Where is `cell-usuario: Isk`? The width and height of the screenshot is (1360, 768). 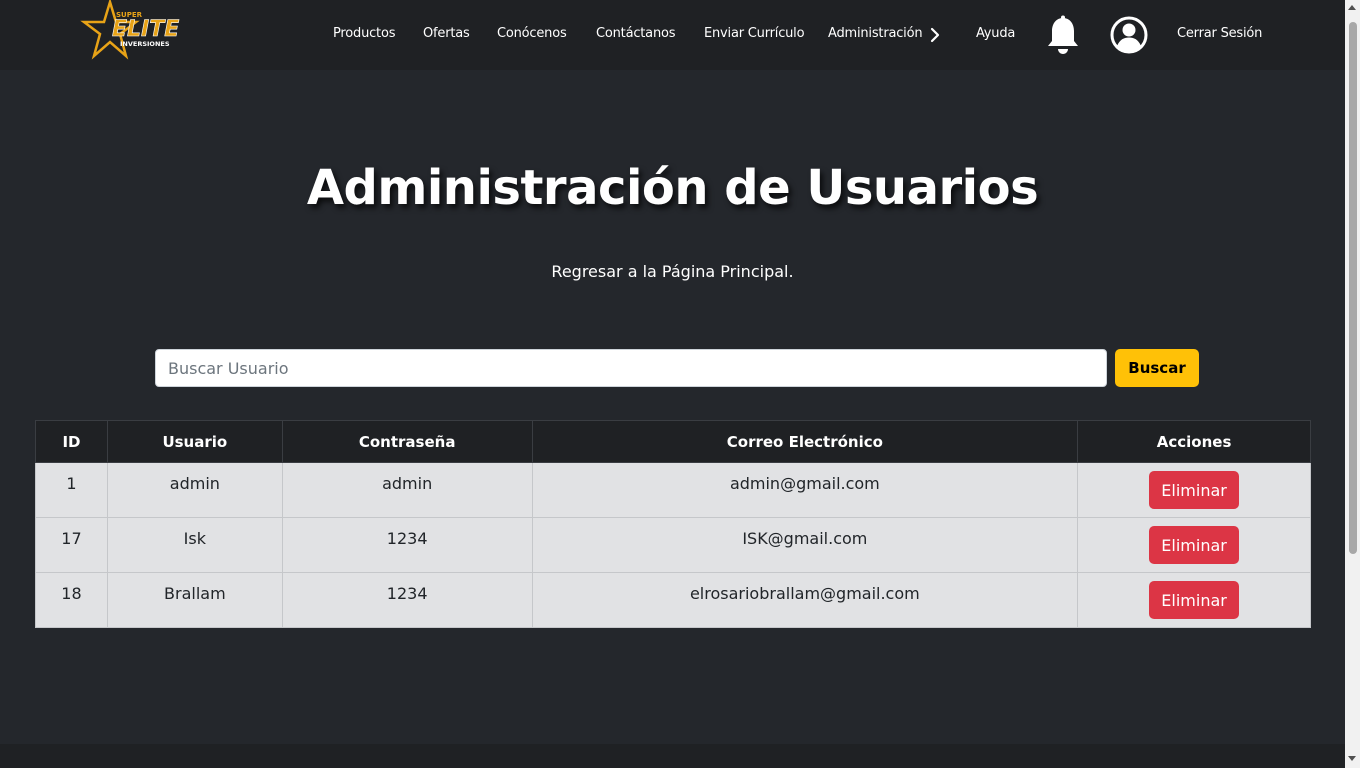 cell-usuario: Isk is located at coordinates (194, 545).